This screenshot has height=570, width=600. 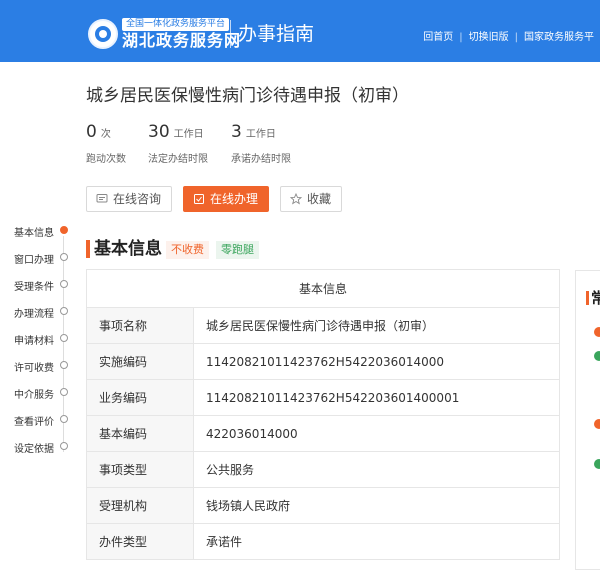 What do you see at coordinates (137, 199) in the screenshot?
I see `consult-label: 在线咨询` at bounding box center [137, 199].